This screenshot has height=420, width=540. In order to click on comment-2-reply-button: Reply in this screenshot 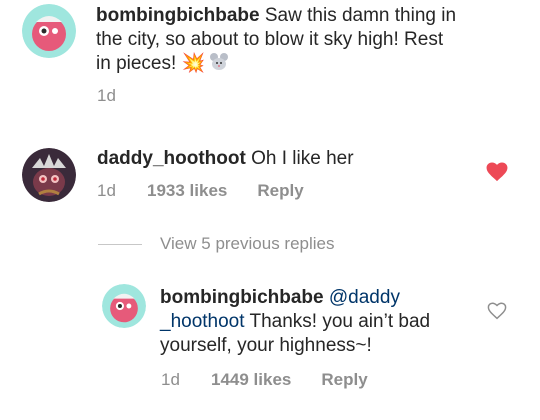, I will do `click(280, 191)`.